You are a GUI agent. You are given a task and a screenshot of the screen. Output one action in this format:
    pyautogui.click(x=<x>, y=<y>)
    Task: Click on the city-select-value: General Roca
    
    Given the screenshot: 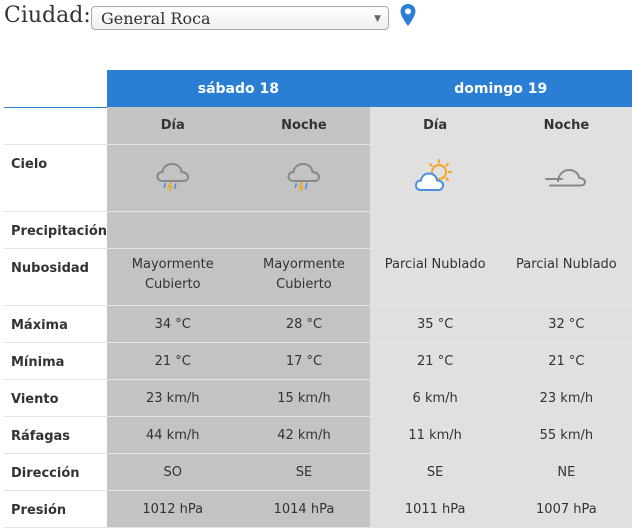 What is the action you would take?
    pyautogui.click(x=156, y=18)
    